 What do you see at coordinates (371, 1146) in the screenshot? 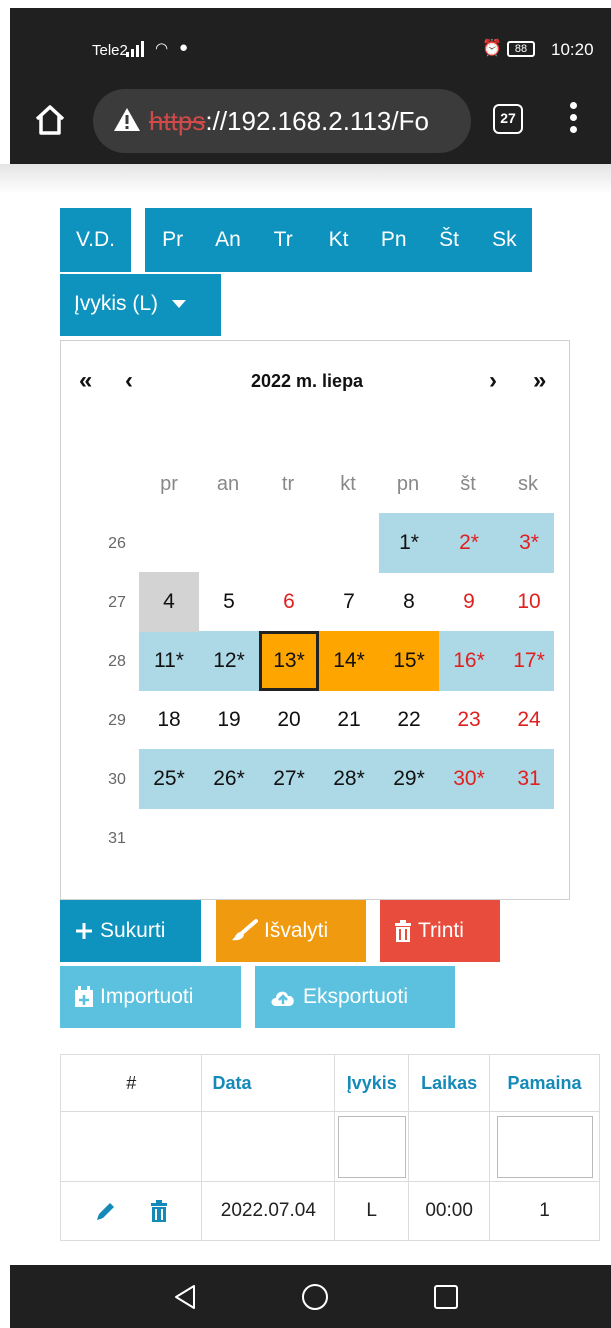
I see `event-filter-input` at bounding box center [371, 1146].